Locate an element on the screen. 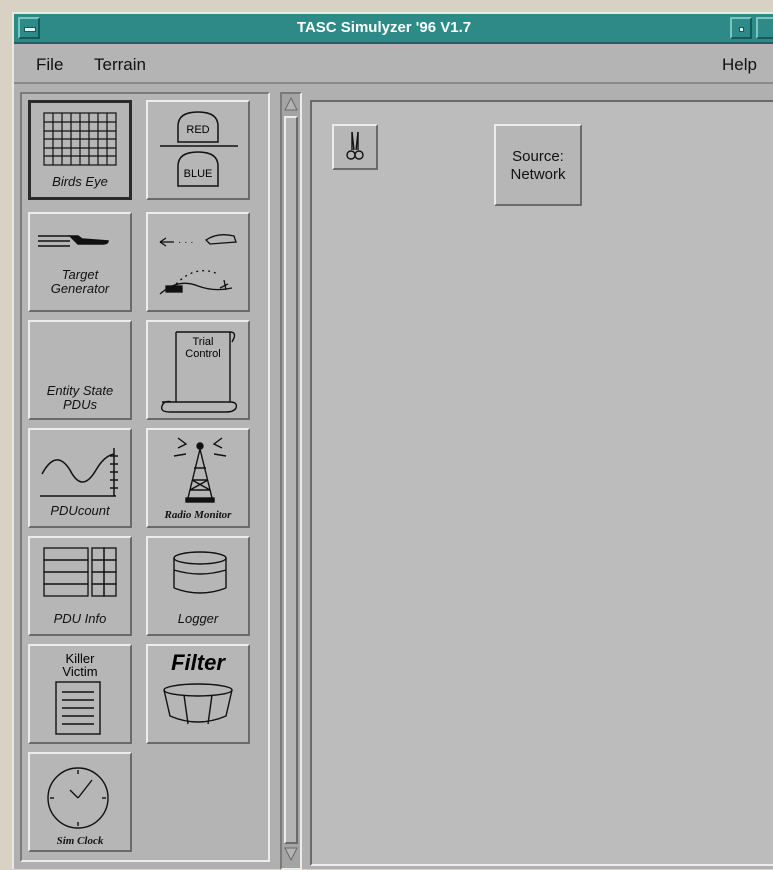  tool-label: Sim Clock is located at coordinates (80, 841).